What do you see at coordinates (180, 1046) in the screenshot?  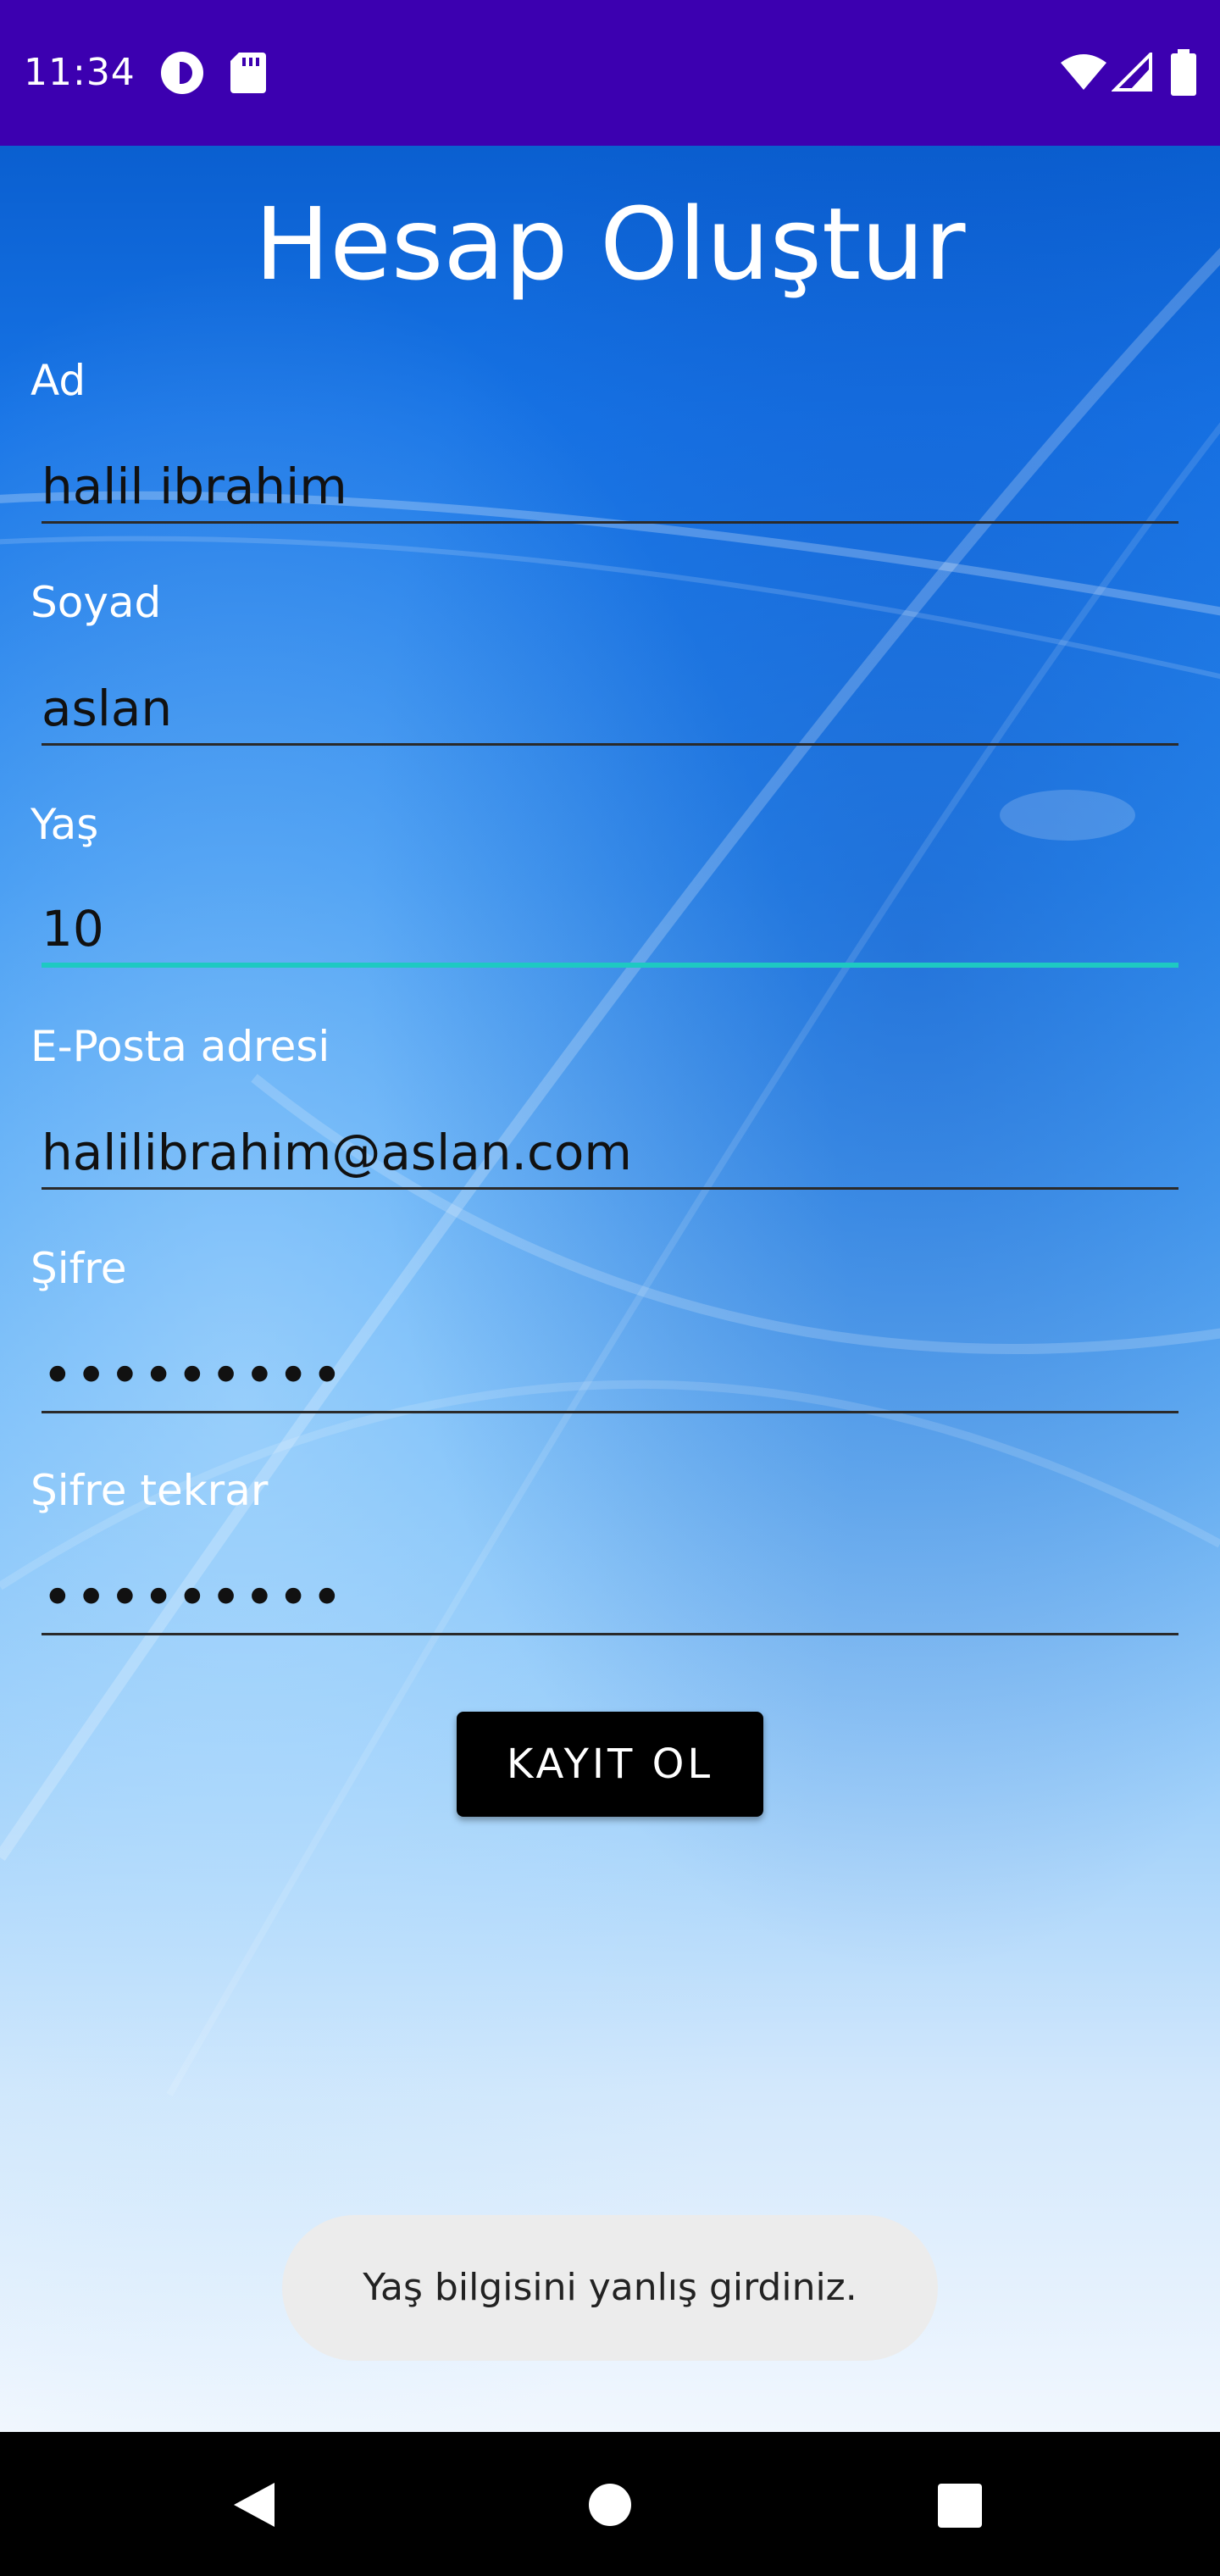 I see `email-label: E-Posta adresi` at bounding box center [180, 1046].